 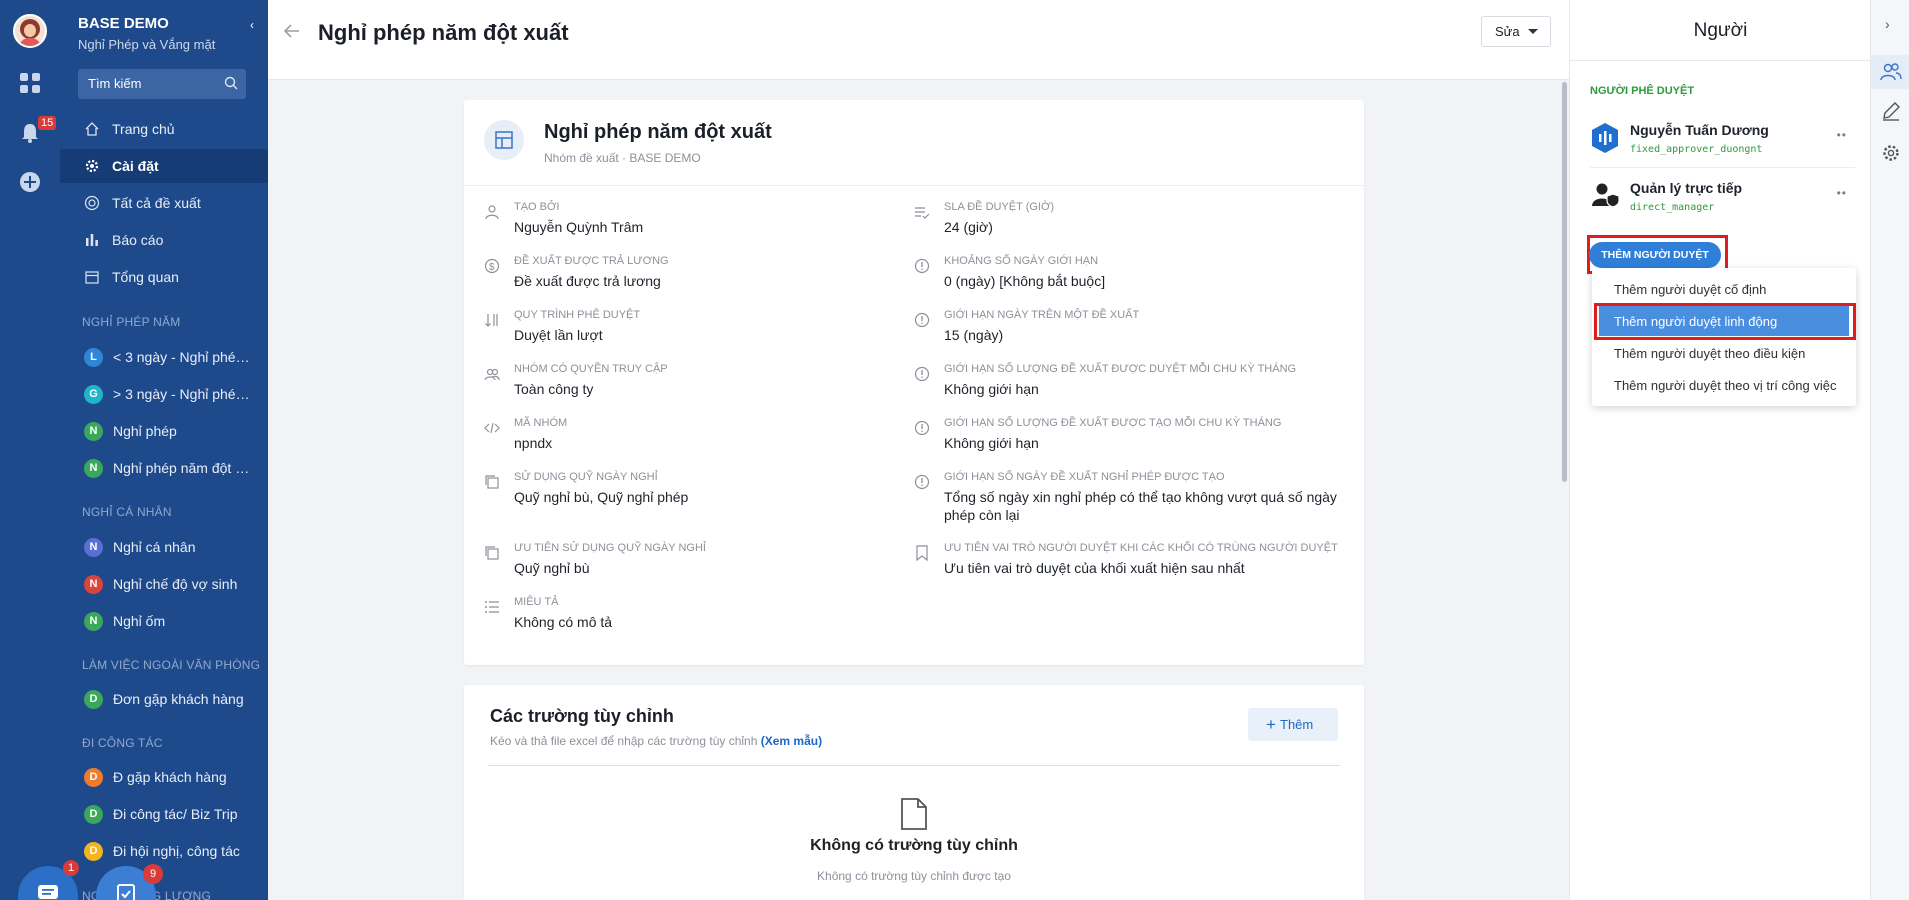 I want to click on search-icon, so click(x=231, y=83).